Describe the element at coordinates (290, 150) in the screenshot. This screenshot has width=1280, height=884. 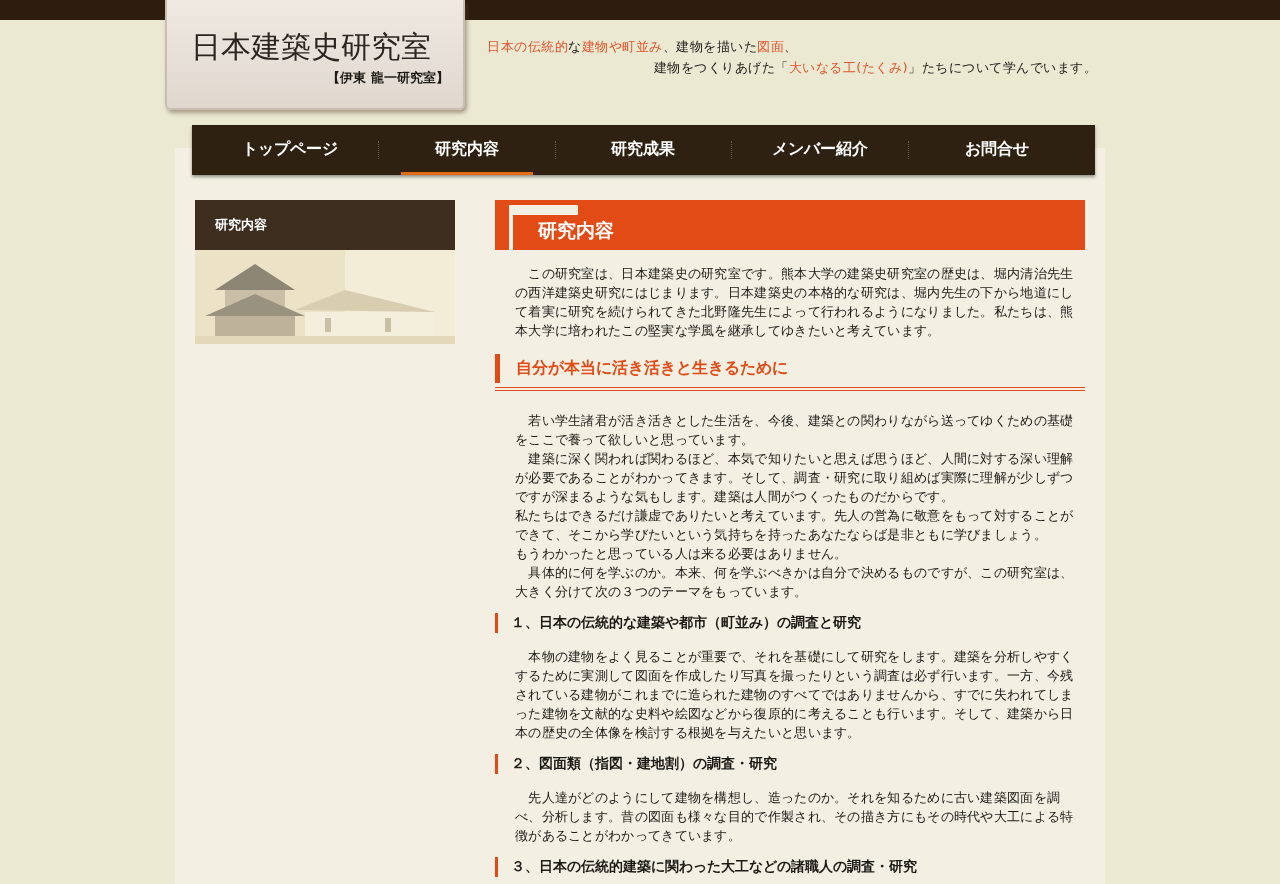
I see `nav-tab: トップページ` at that location.